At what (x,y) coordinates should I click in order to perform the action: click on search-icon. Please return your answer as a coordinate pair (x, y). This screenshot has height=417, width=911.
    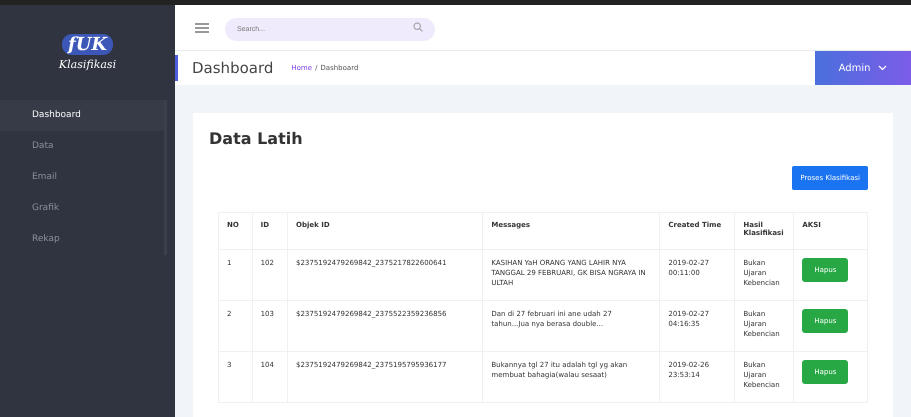
    Looking at the image, I should click on (418, 27).